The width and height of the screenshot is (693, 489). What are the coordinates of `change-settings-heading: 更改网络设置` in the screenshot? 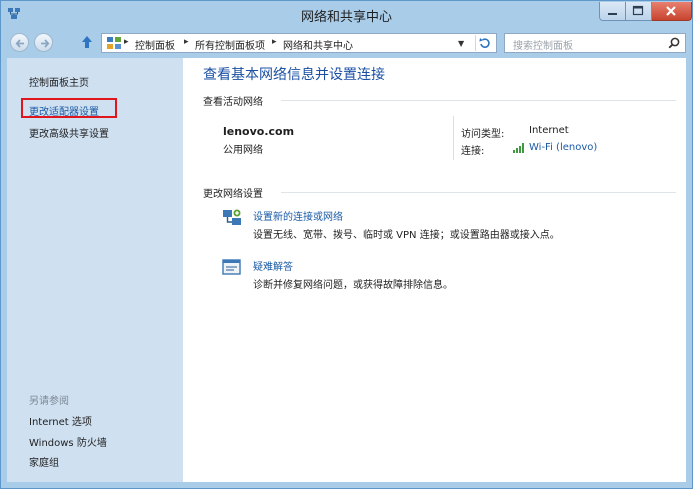 It's located at (233, 194).